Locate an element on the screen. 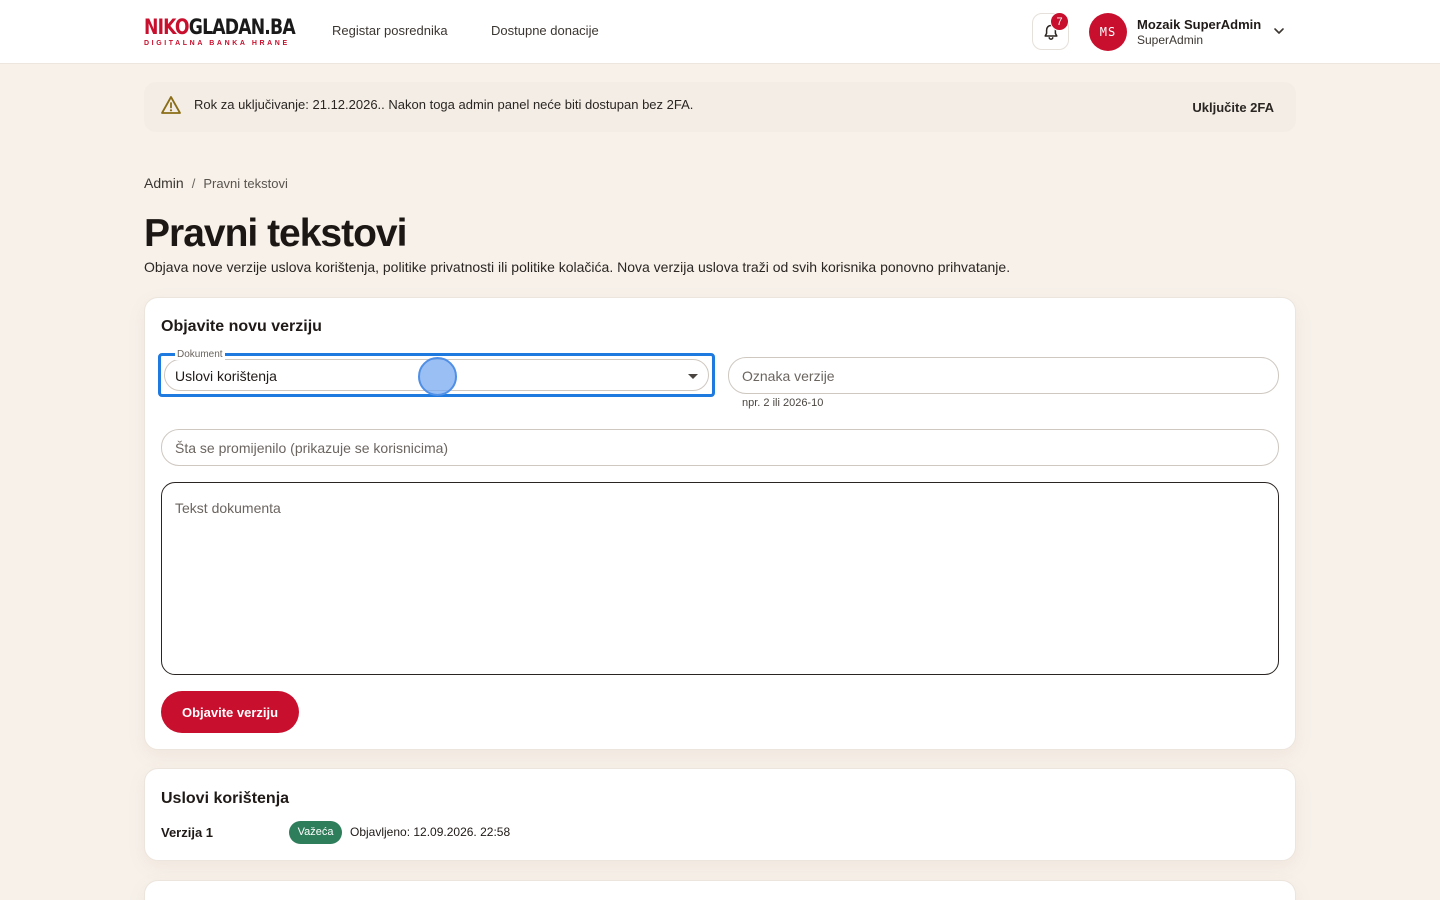 Image resolution: width=1440 pixels, height=900 pixels. nav-dostupne-donacije: Dostupne donacije is located at coordinates (545, 30).